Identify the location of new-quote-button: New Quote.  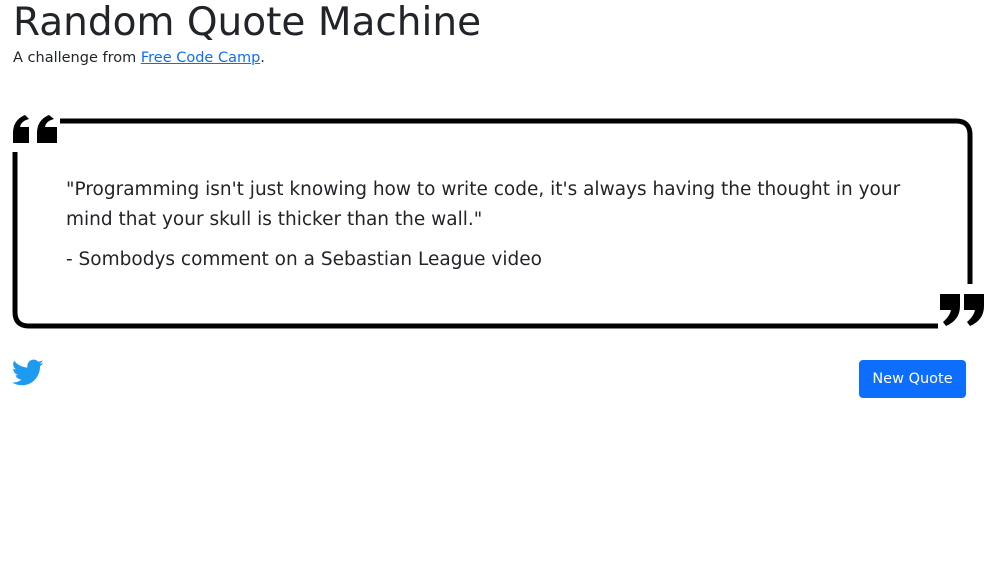
(912, 379).